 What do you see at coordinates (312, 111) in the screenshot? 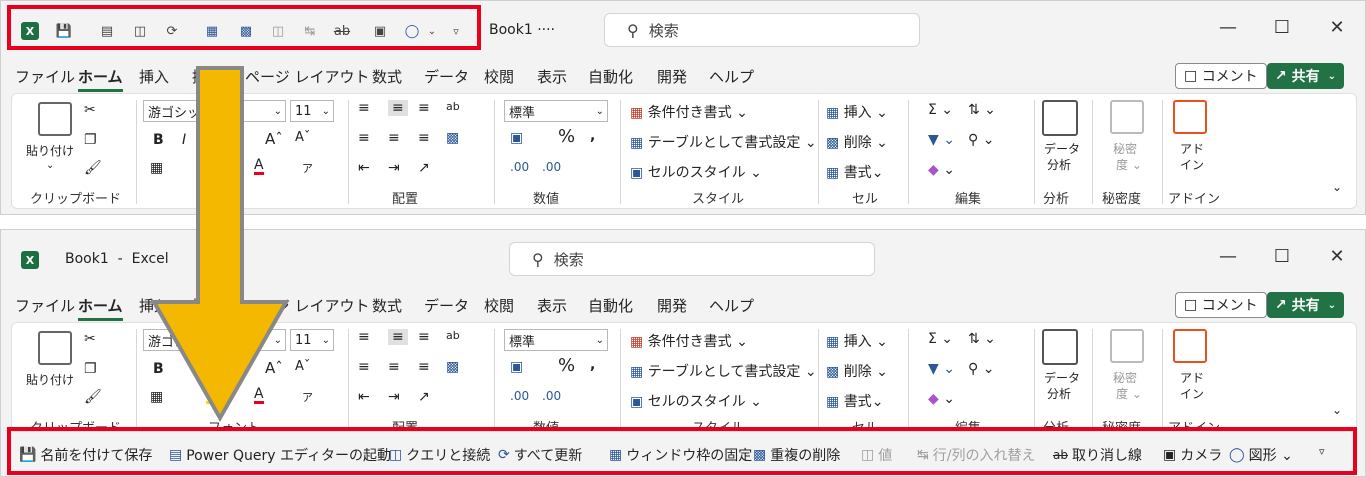
I see `font-size-select: 11 ⌄` at bounding box center [312, 111].